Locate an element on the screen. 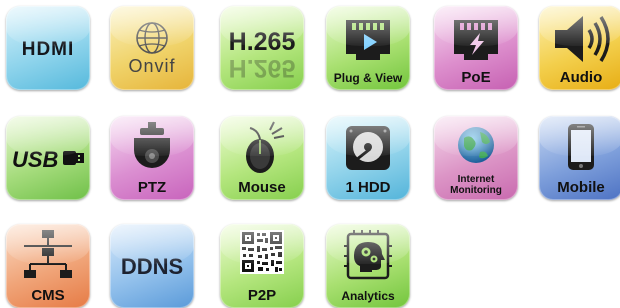 The width and height of the screenshot is (620, 308). usb-icon is located at coordinates (73, 158).